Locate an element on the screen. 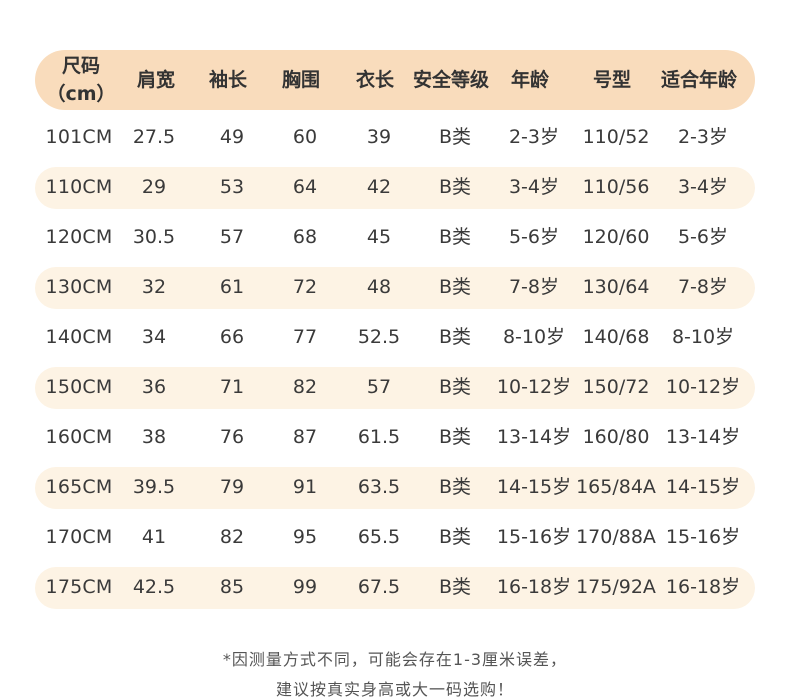 The image size is (790, 700). cell-size: 150CM is located at coordinates (79, 387).